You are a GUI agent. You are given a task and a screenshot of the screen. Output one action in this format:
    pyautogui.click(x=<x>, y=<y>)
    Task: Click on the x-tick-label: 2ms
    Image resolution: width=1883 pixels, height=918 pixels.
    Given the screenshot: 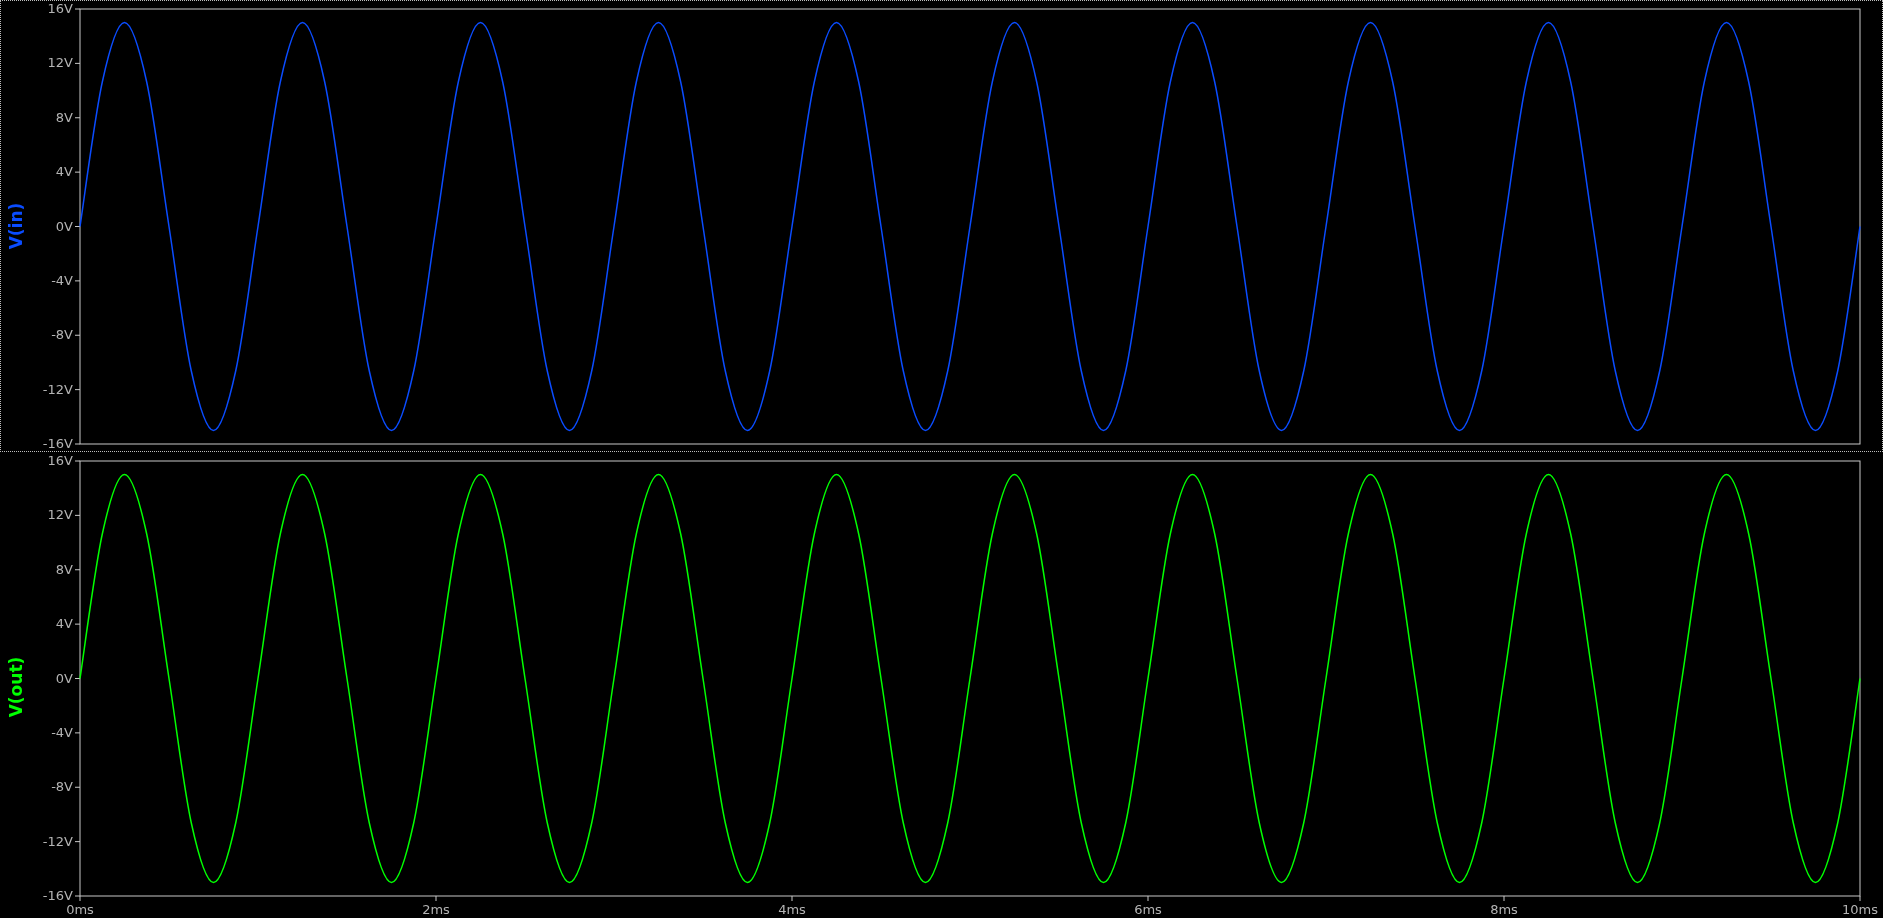 What is the action you would take?
    pyautogui.click(x=436, y=909)
    